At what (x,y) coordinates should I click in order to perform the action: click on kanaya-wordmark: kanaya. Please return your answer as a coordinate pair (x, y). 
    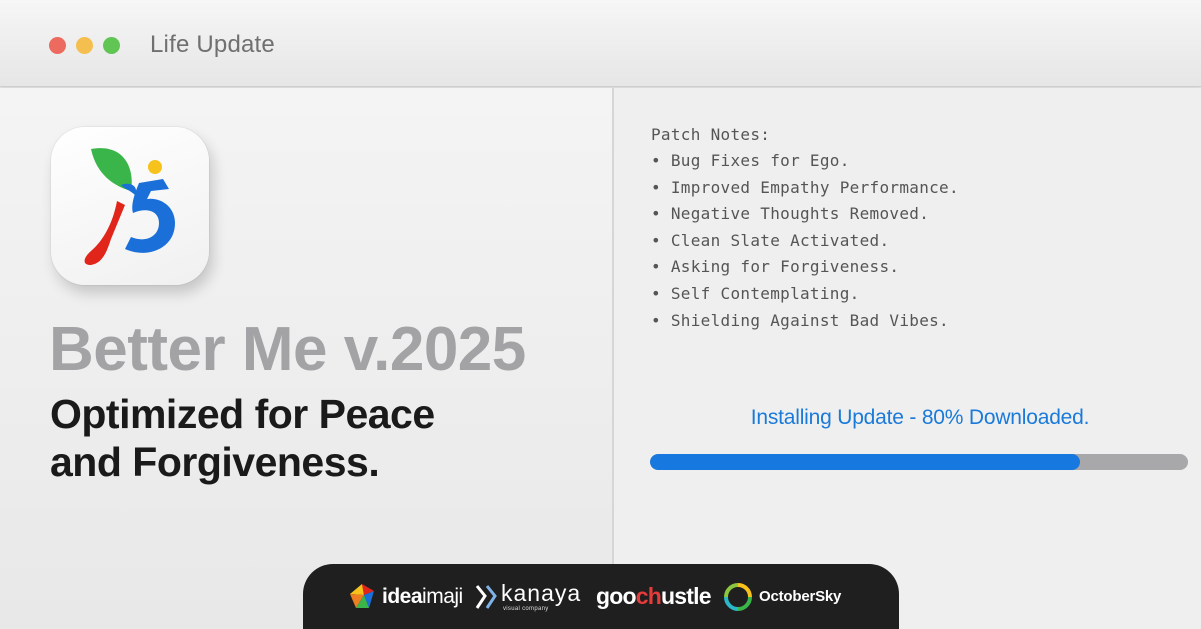
    Looking at the image, I should click on (541, 593).